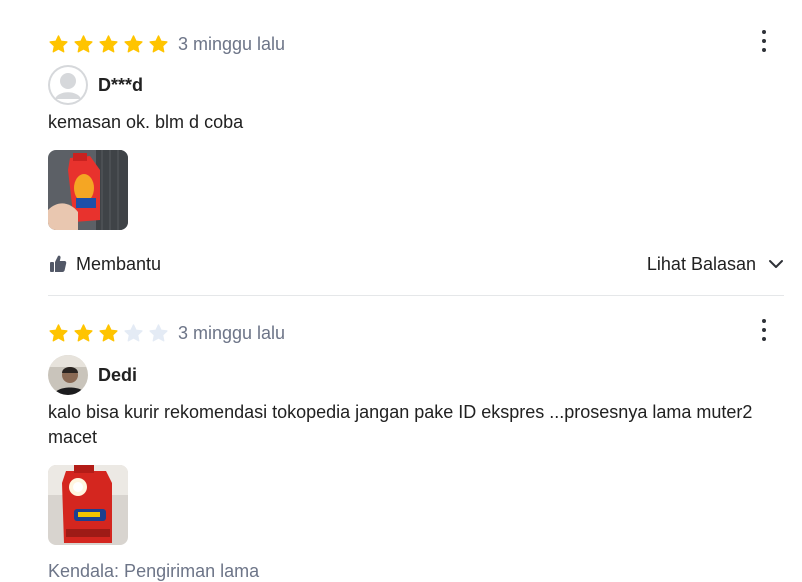  Describe the element at coordinates (119, 263) in the screenshot. I see `helpful-label: Membantu` at that location.